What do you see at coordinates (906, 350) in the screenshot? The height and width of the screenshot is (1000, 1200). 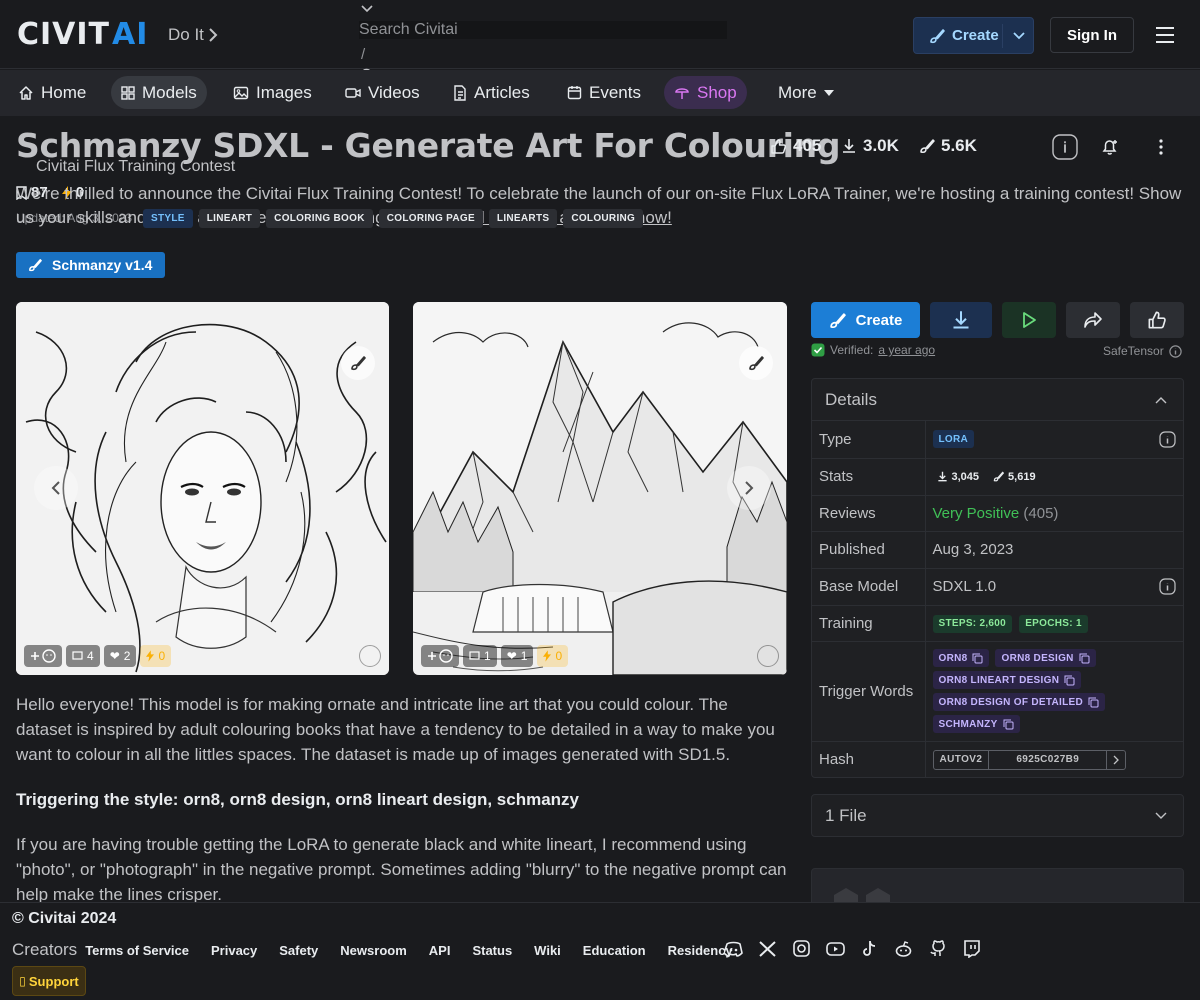 I see `verified-time-link: a year ago` at bounding box center [906, 350].